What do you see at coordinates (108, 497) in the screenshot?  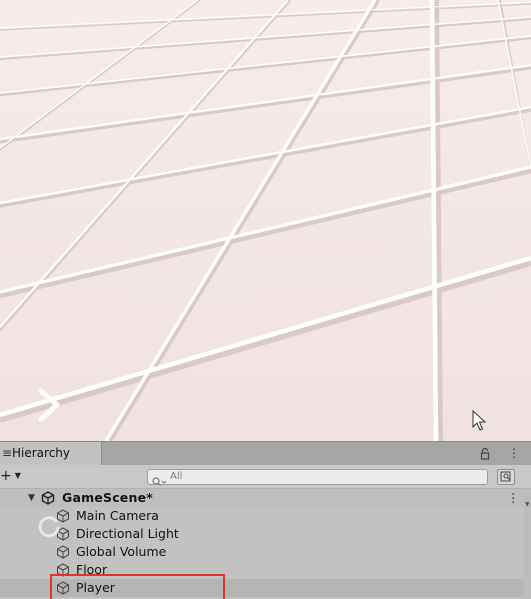 I see `scene-name: GameScene*` at bounding box center [108, 497].